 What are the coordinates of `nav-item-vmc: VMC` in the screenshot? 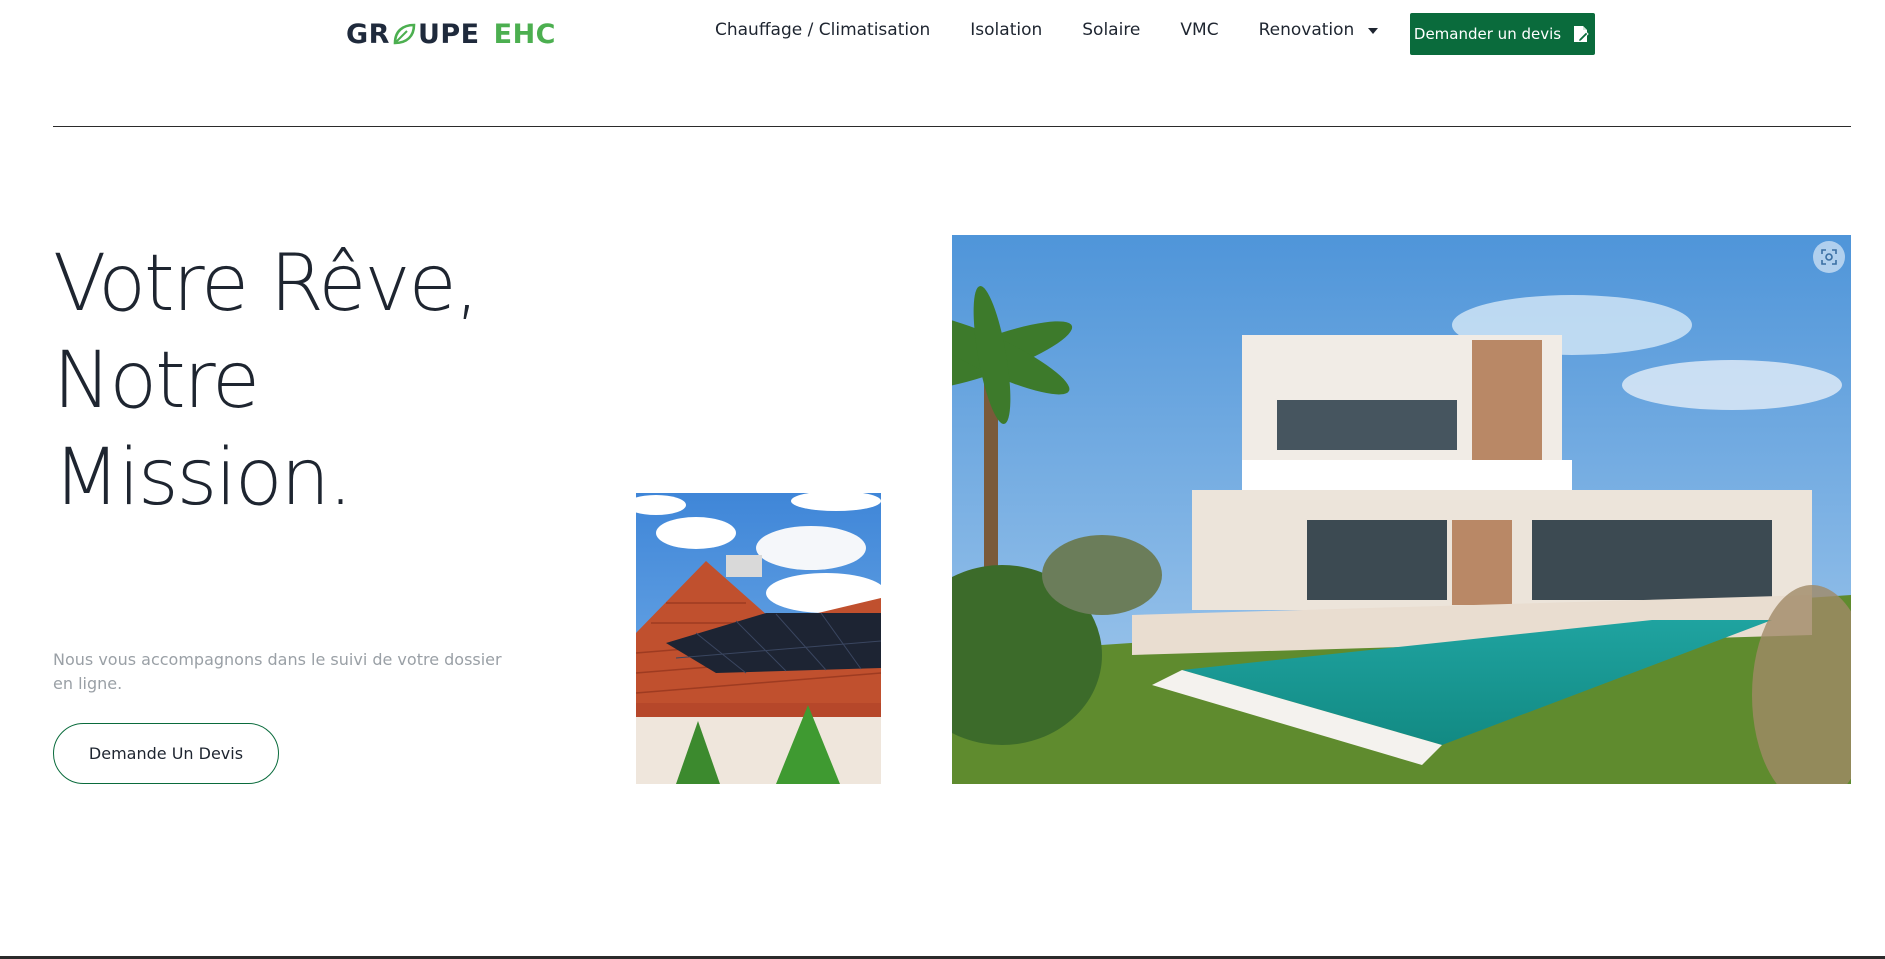 It's located at (1199, 30).